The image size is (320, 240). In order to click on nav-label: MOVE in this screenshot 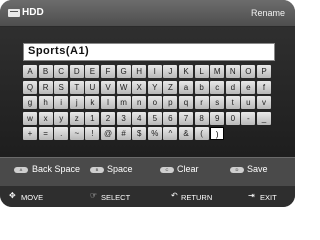, I will do `click(32, 197)`.